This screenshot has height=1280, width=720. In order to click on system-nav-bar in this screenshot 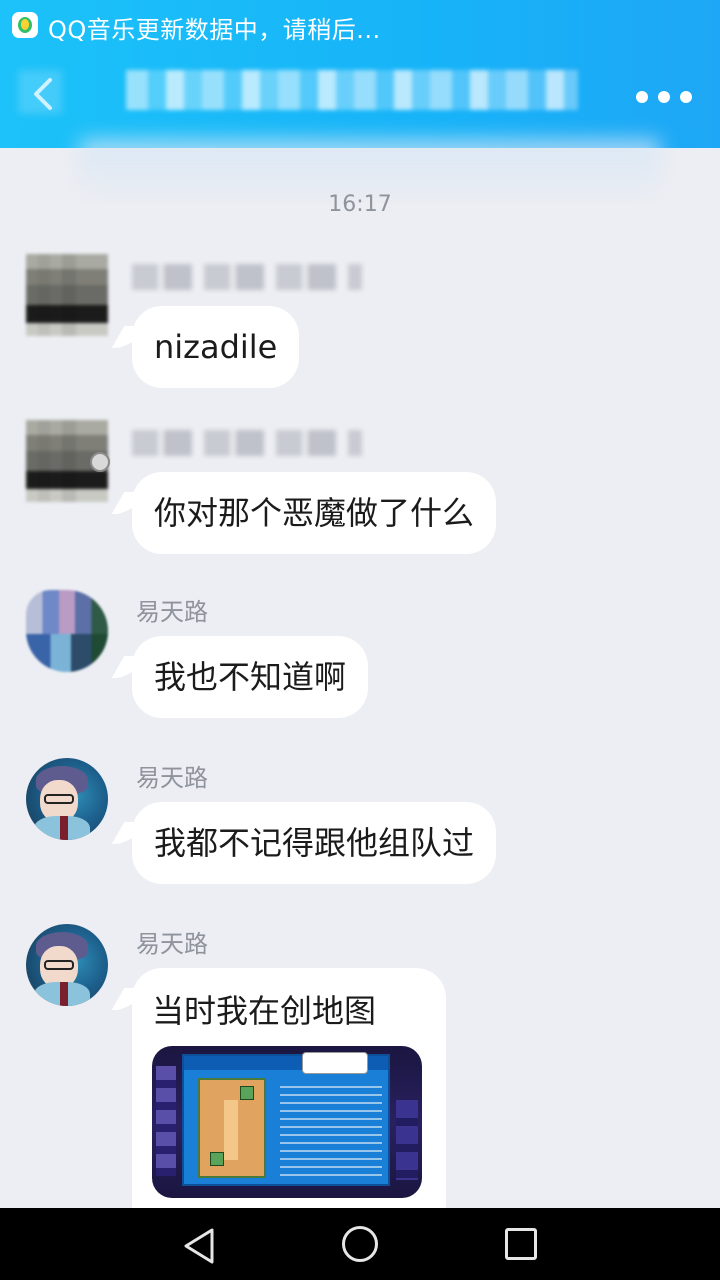, I will do `click(360, 1244)`.